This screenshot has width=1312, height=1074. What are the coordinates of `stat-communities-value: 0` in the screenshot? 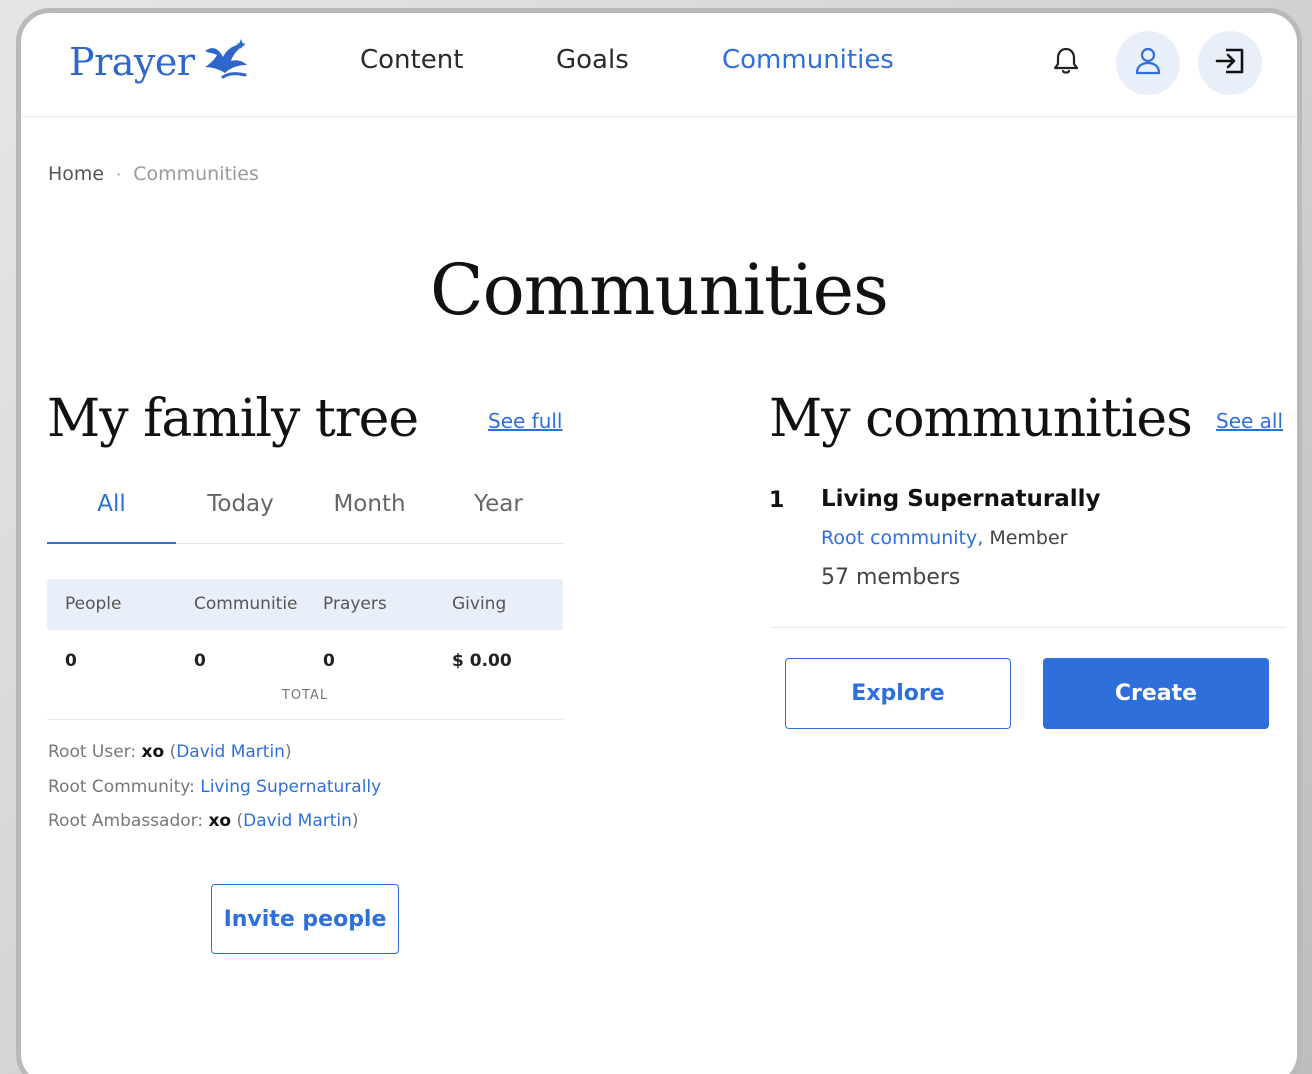 It's located at (200, 661).